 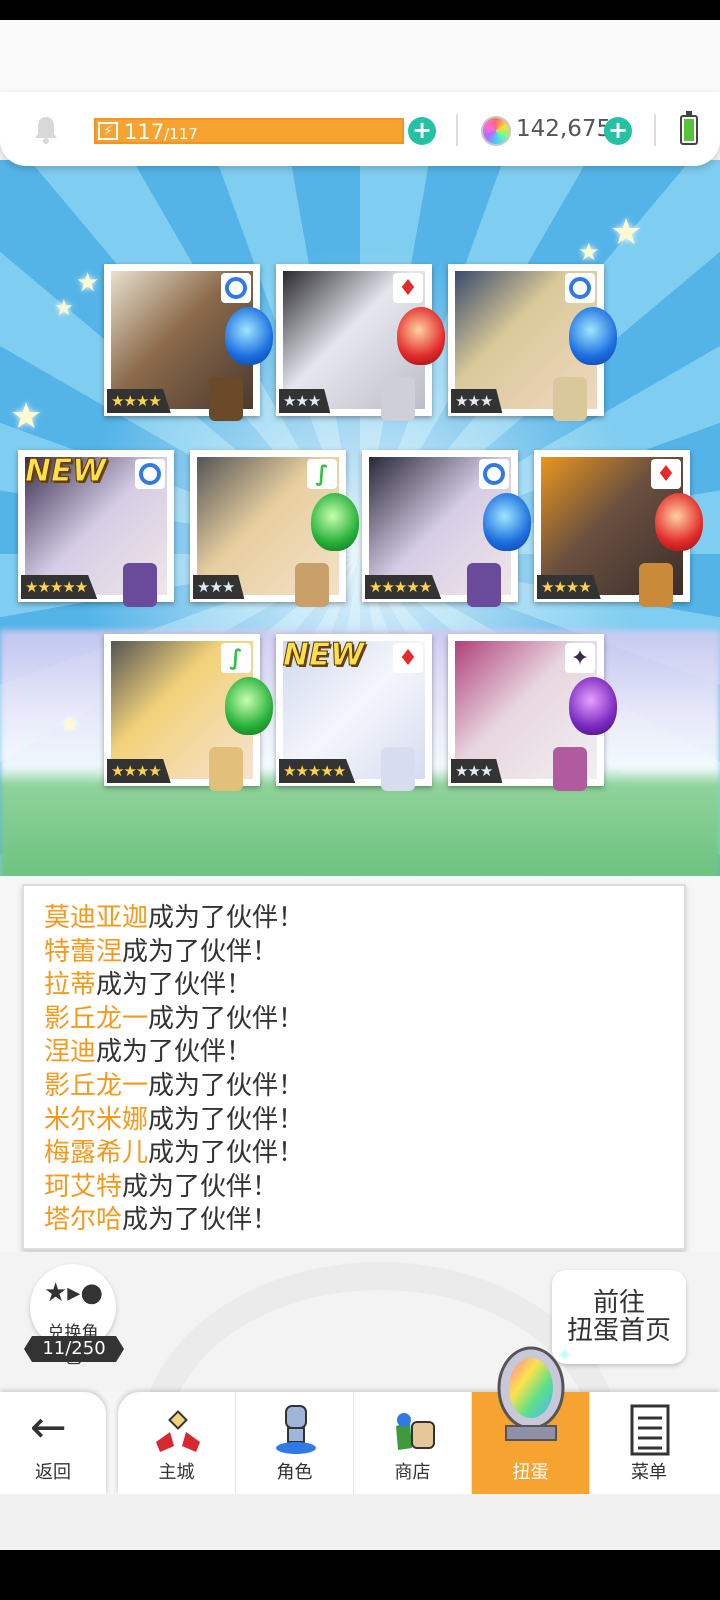 What do you see at coordinates (274, 528) in the screenshot?
I see `result-card-5: ∫ ★★★` at bounding box center [274, 528].